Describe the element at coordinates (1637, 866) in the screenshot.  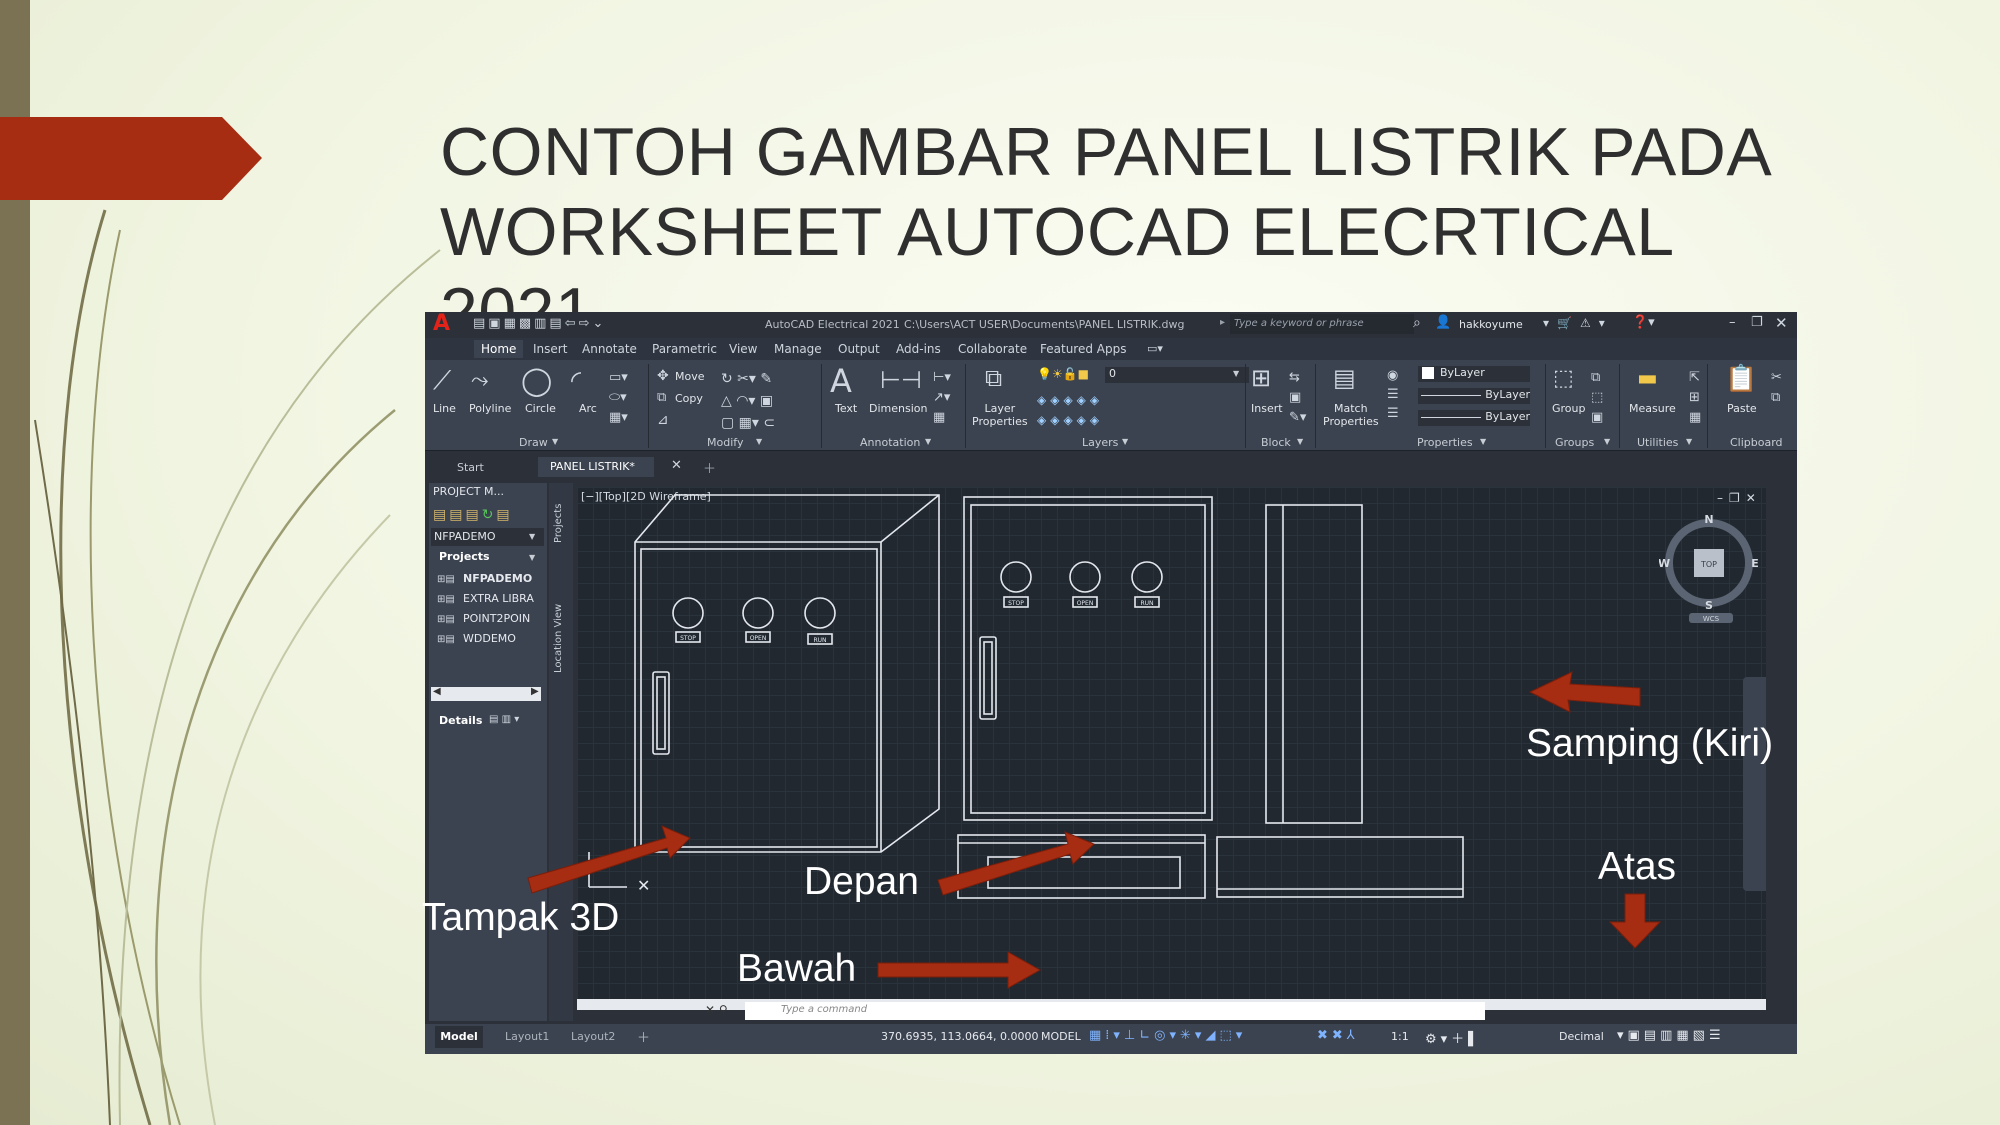
I see `label-atas: Atas` at that location.